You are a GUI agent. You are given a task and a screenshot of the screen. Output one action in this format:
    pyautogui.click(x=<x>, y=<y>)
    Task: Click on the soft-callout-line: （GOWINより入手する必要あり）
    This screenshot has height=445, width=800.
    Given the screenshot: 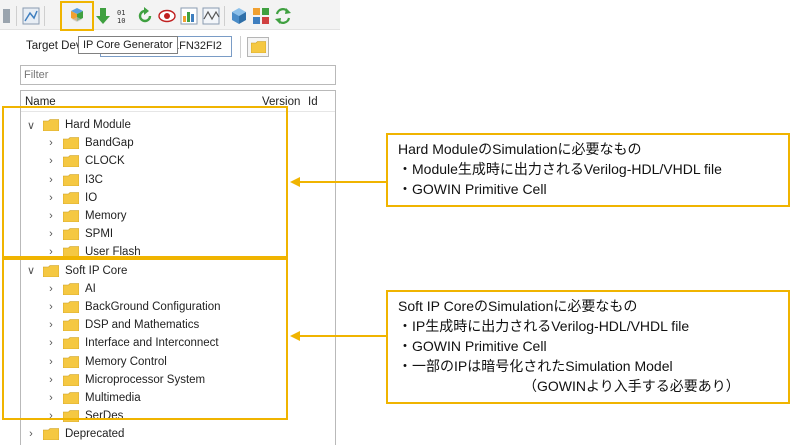 What is the action you would take?
    pyautogui.click(x=631, y=386)
    